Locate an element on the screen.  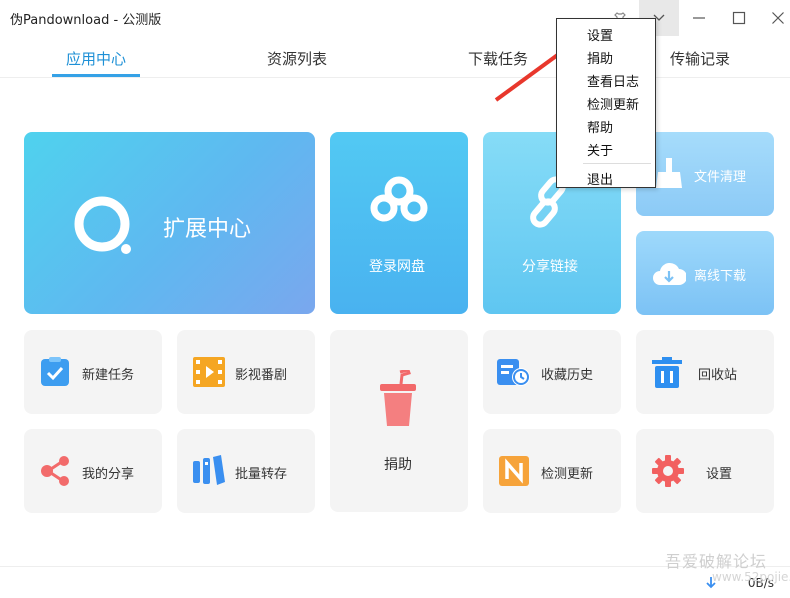
my-share-label: 我的分享 is located at coordinates (108, 474).